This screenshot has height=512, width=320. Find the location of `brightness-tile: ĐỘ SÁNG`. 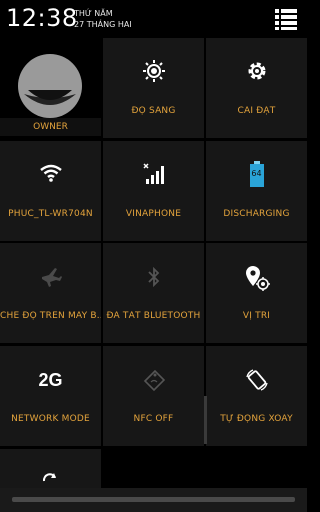

brightness-tile: ĐỘ SÁNG is located at coordinates (153, 88).